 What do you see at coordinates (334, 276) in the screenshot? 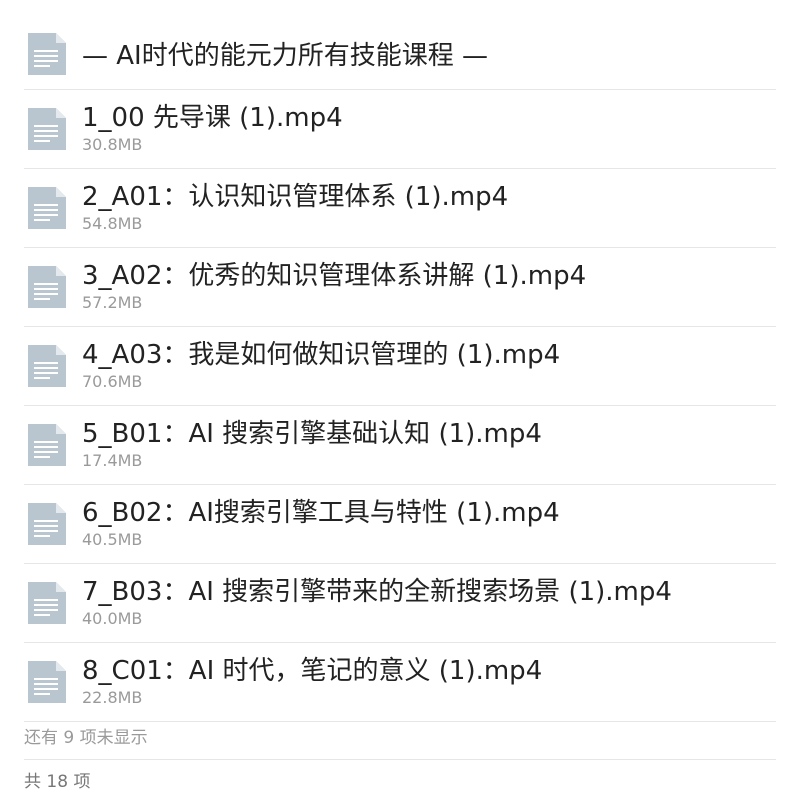
I see `file-name: 3_A02：优秀的知识管理体系讲解 (1).mp4` at bounding box center [334, 276].